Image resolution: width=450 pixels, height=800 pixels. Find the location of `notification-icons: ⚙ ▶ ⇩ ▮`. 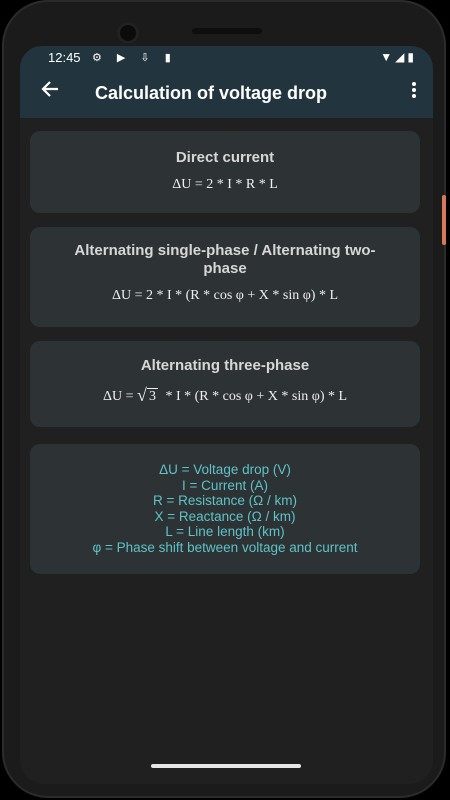

notification-icons: ⚙ ▶ ⇩ ▮ is located at coordinates (134, 58).